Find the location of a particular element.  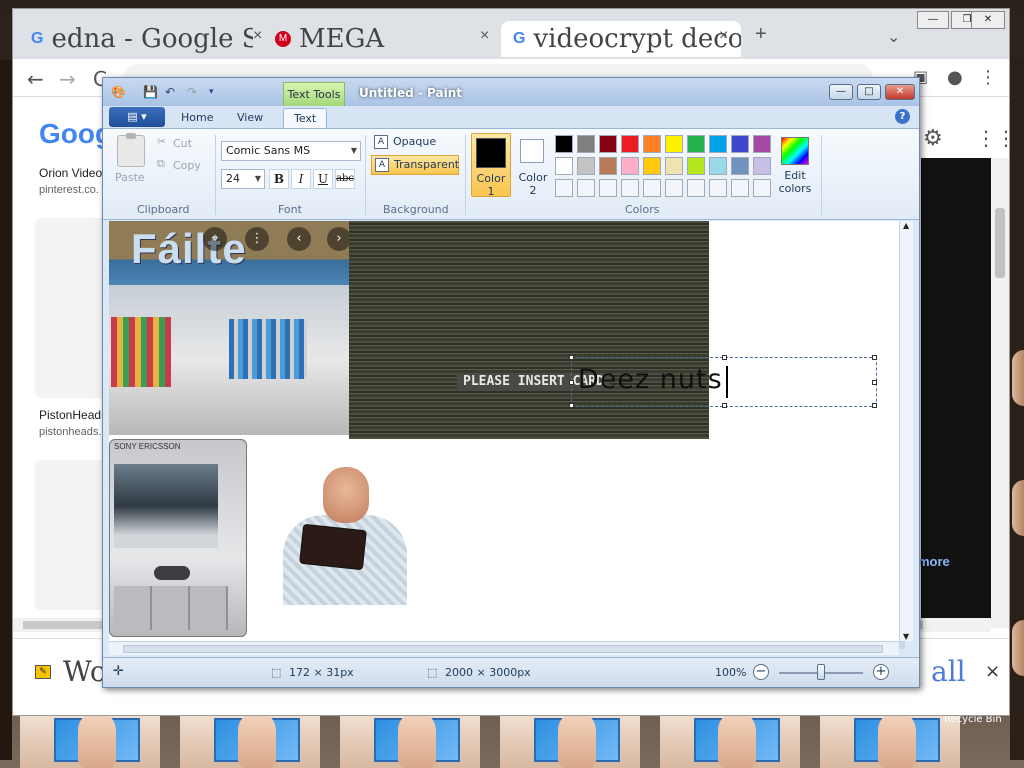

tab-mega: M MEGA is located at coordinates (375, 39).